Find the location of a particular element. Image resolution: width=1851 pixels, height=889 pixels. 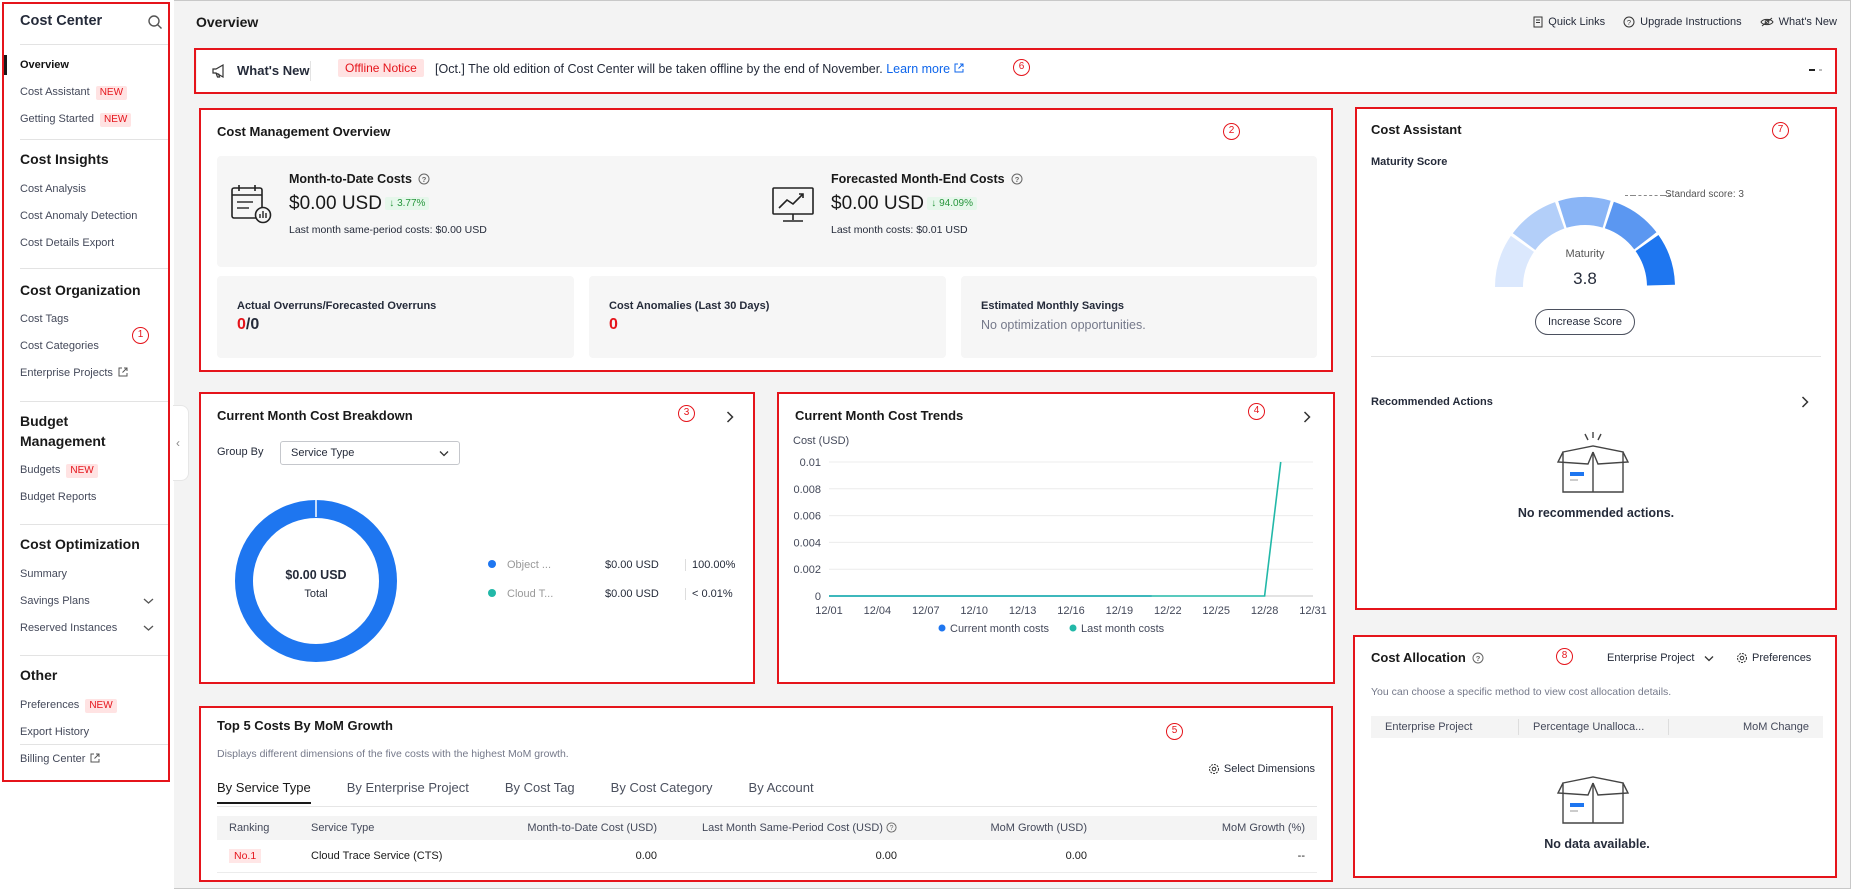

annotation-marker: 6 is located at coordinates (1021, 67).